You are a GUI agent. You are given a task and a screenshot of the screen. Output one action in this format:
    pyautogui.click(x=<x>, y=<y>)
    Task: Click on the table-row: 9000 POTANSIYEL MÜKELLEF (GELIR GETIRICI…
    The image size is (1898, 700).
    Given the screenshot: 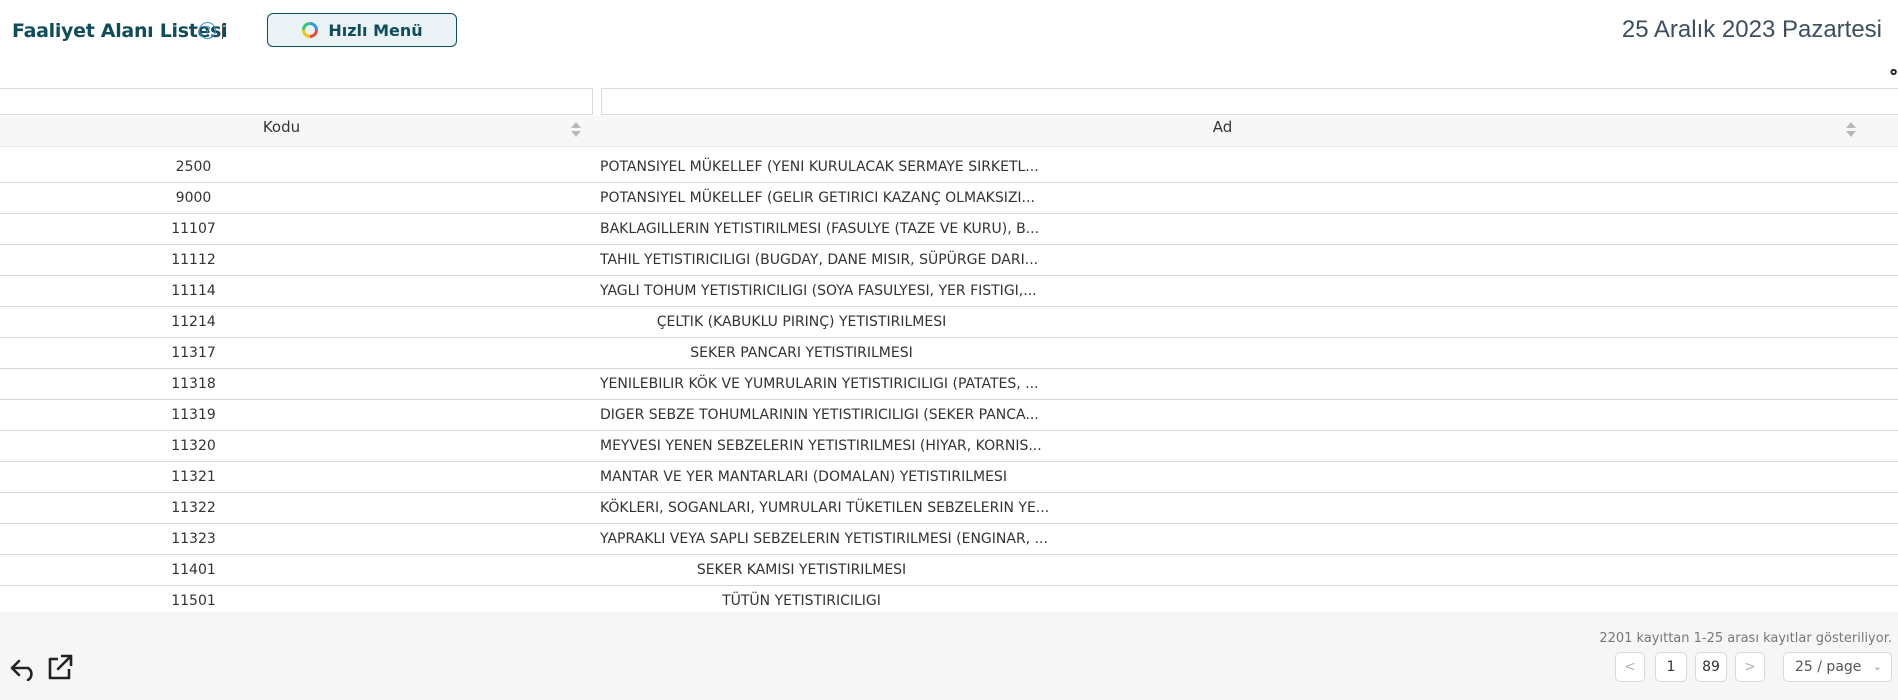 What is the action you would take?
    pyautogui.click(x=949, y=198)
    